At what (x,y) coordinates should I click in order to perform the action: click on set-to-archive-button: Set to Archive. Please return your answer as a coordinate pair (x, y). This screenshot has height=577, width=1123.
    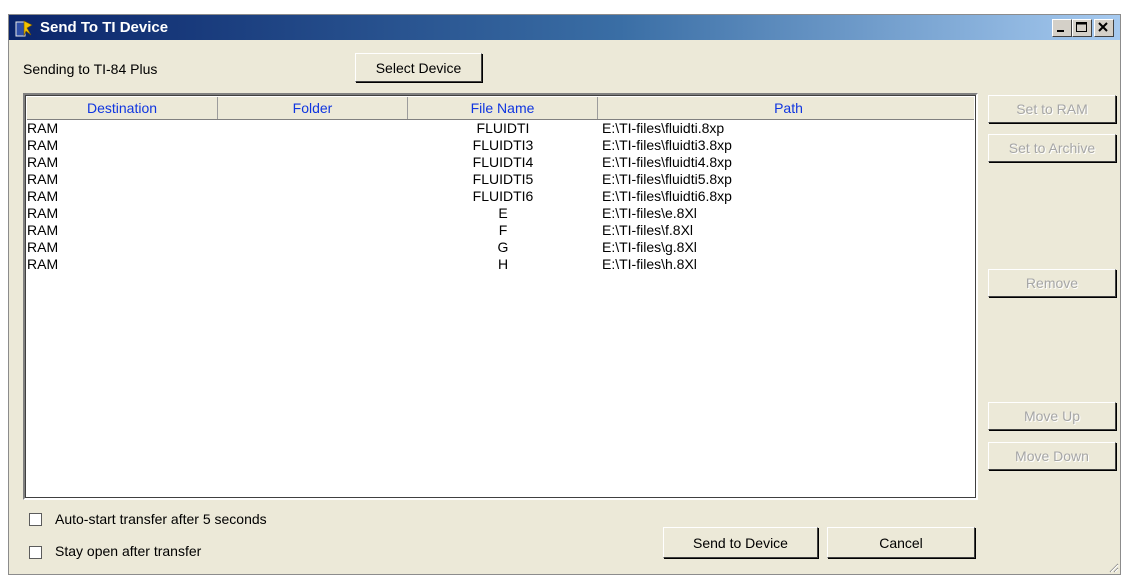
    Looking at the image, I should click on (1052, 148).